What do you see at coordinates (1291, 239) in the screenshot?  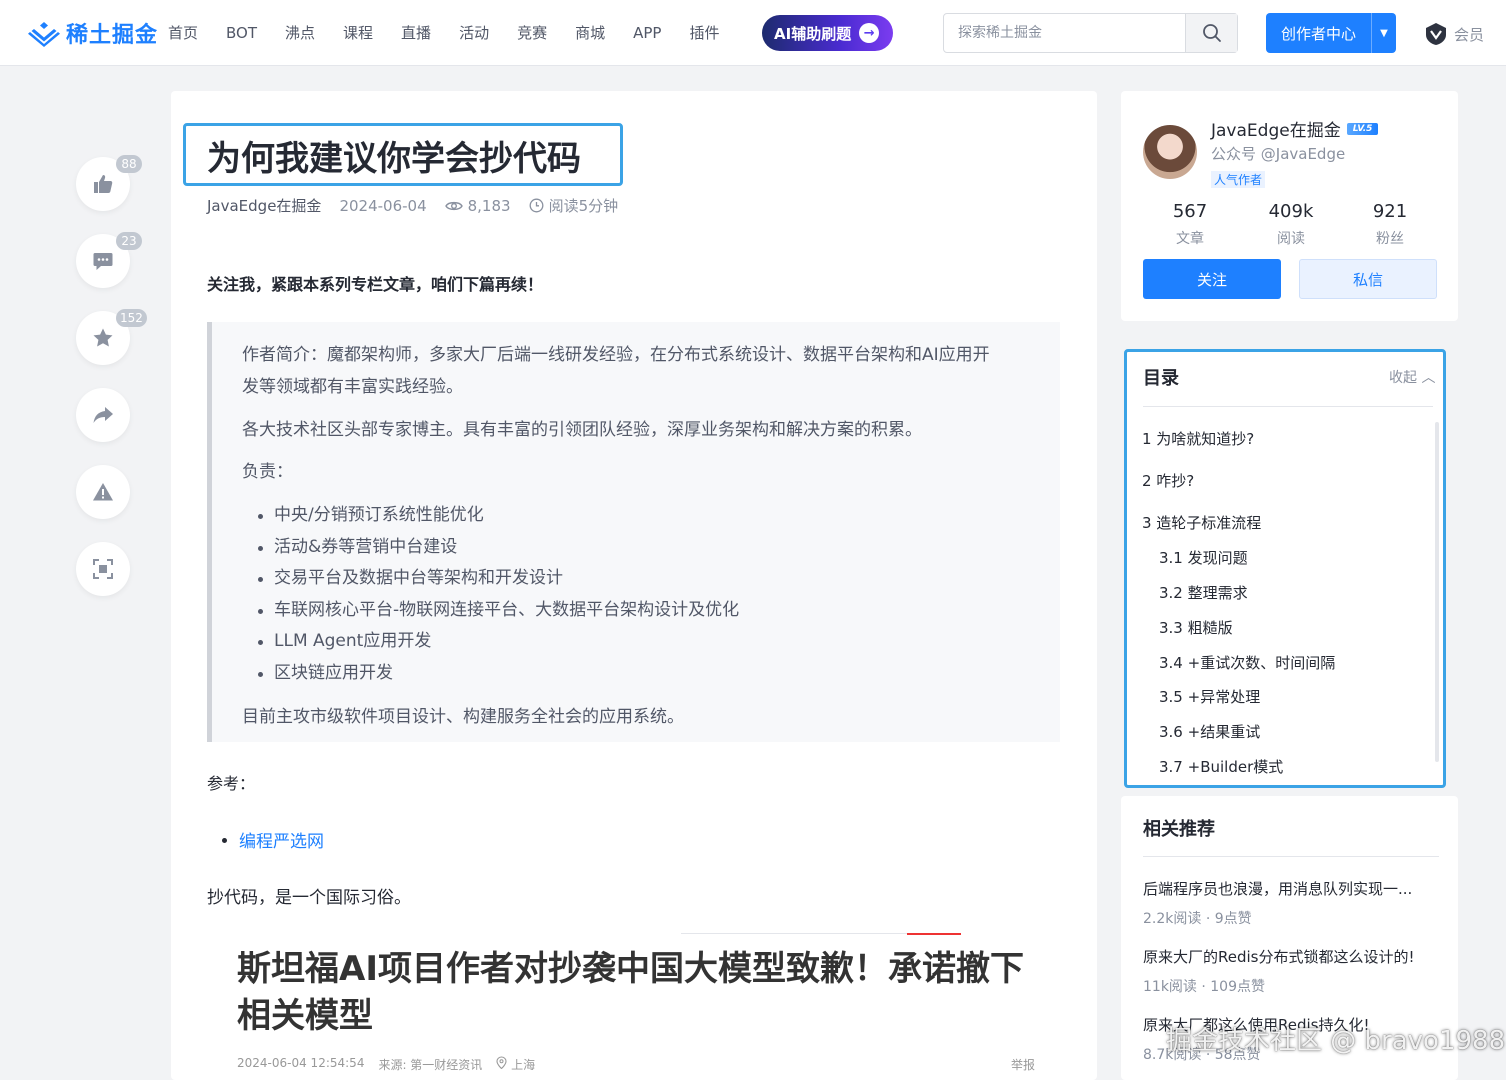 I see `stat-label: 阅读` at bounding box center [1291, 239].